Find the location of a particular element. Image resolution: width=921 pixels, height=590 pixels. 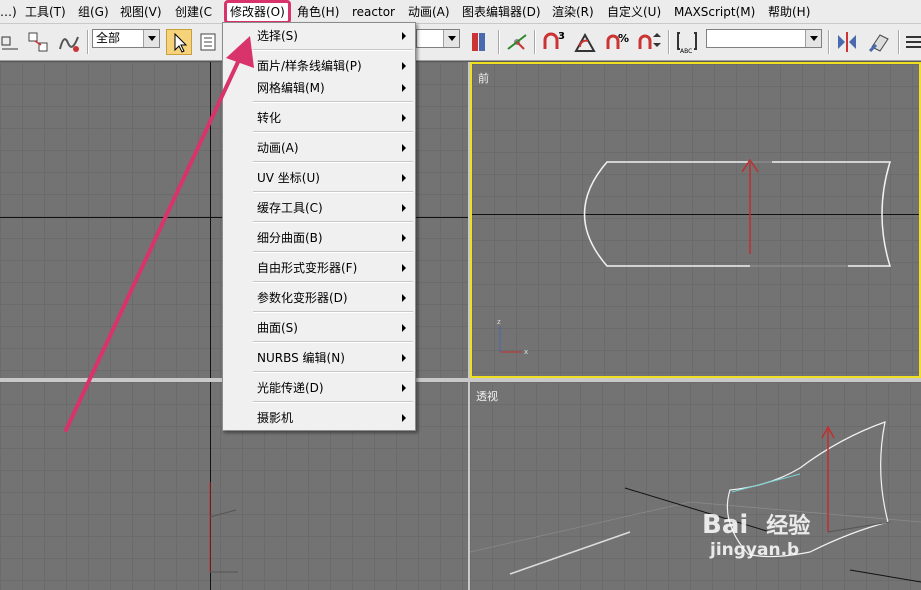

menu-item-label: 参数化变形器(D) is located at coordinates (302, 298).